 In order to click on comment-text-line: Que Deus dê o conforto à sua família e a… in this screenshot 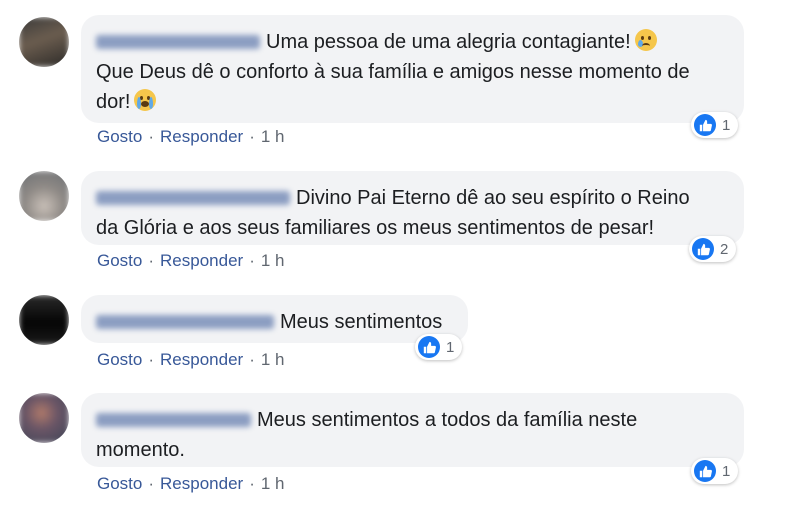, I will do `click(393, 72)`.